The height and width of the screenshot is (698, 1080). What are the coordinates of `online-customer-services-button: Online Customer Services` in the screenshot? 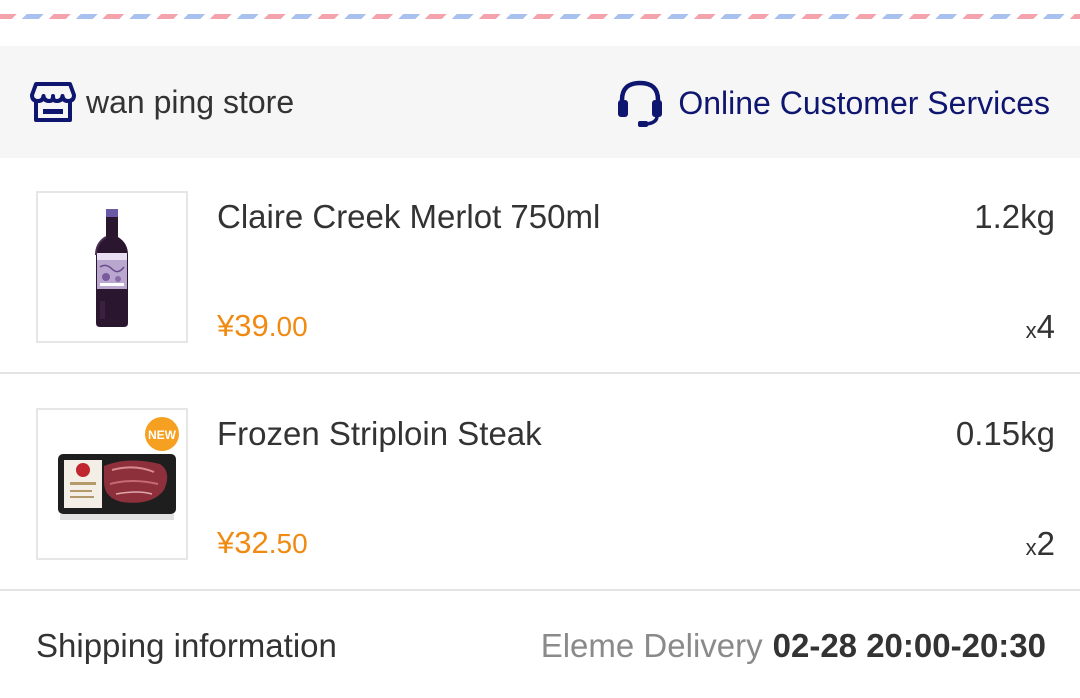 It's located at (833, 103).